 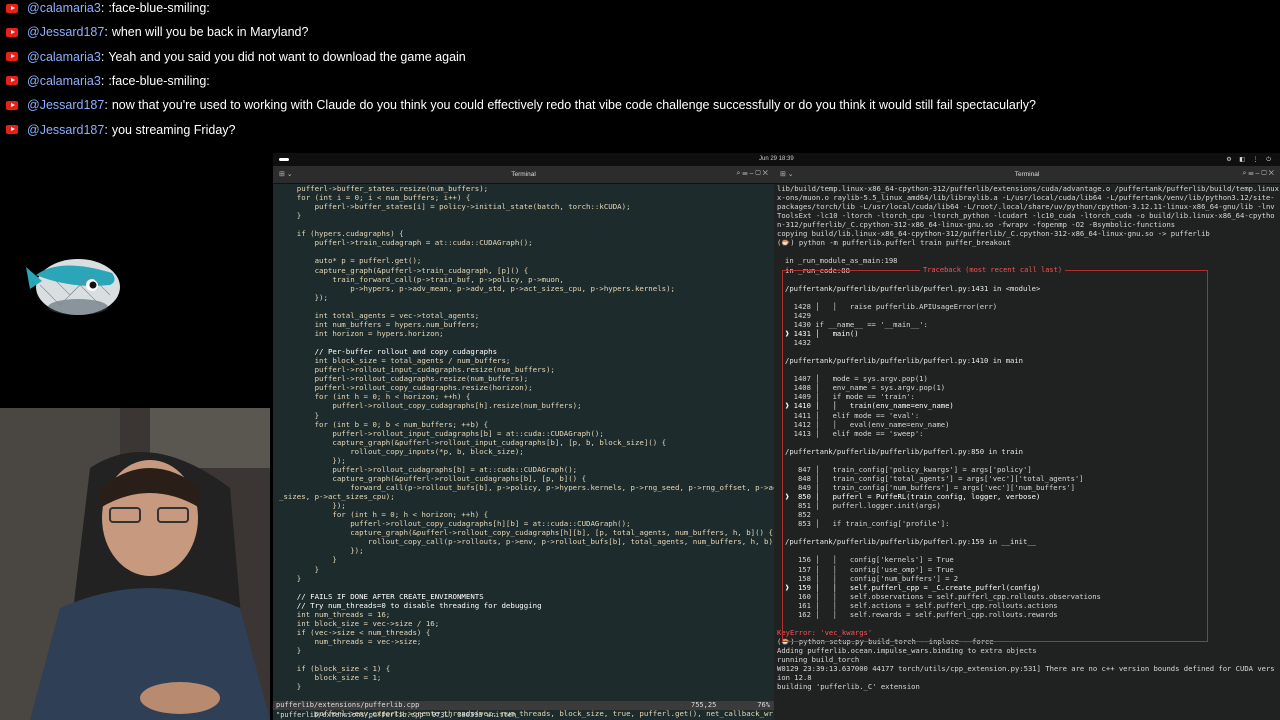 What do you see at coordinates (337, 497) in the screenshot?
I see `code-line: _sizes, p->act_sizes_cpu);` at bounding box center [337, 497].